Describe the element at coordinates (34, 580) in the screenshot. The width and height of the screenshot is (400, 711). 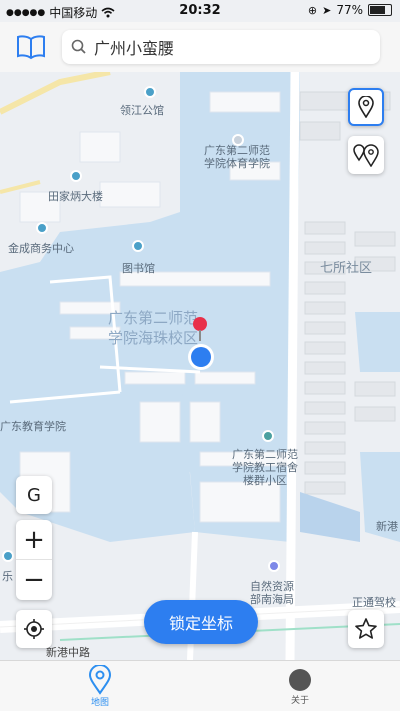
I see `zoom-out-button: −` at that location.